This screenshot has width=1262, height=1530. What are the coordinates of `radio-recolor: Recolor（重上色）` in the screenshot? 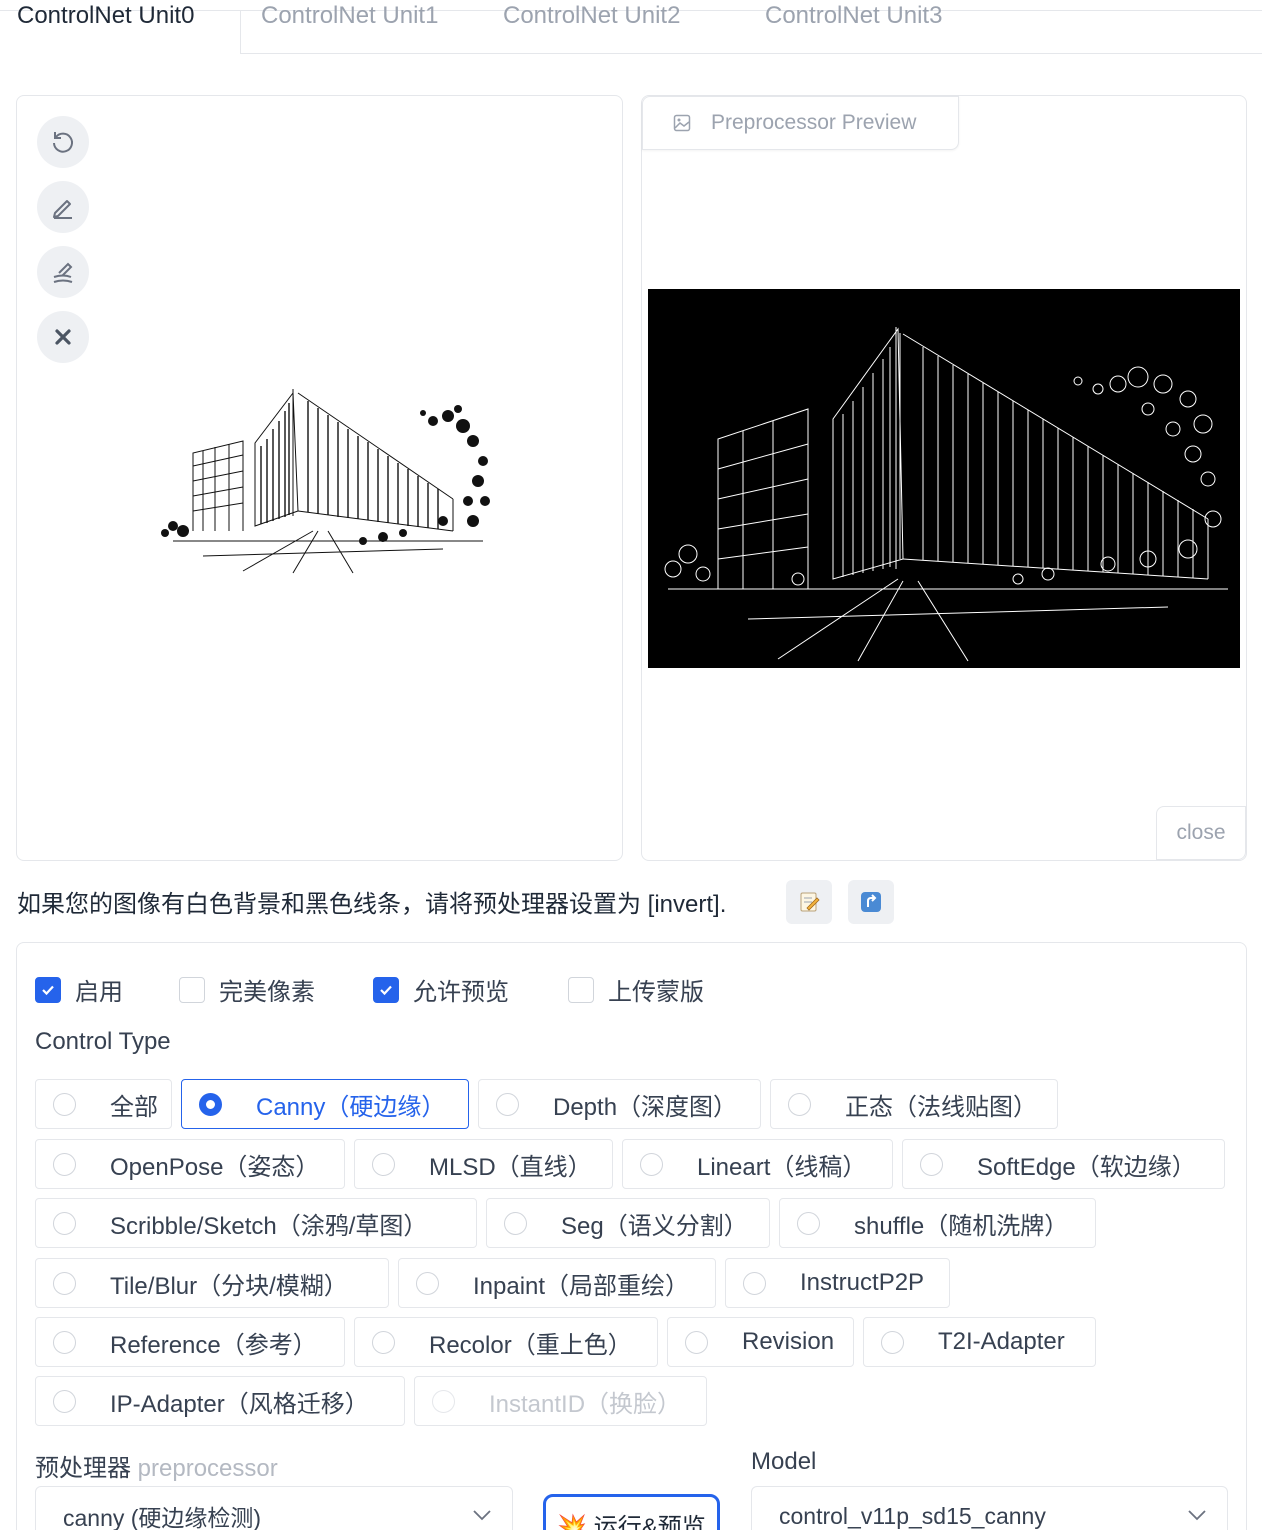 It's located at (506, 1342).